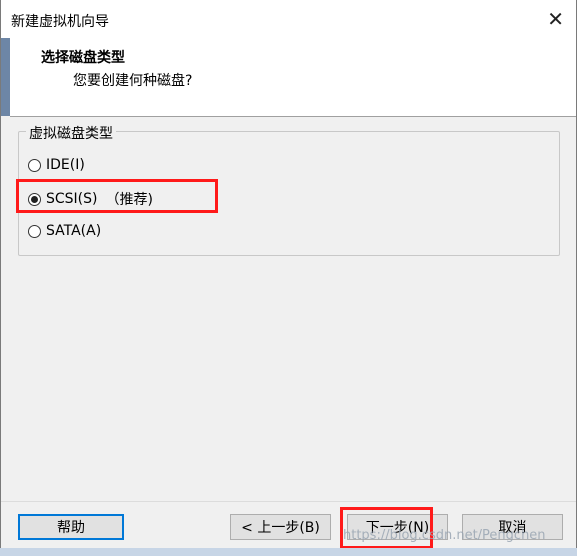 Image resolution: width=577 pixels, height=556 pixels. What do you see at coordinates (71, 527) in the screenshot?
I see `help-button: 帮助` at bounding box center [71, 527].